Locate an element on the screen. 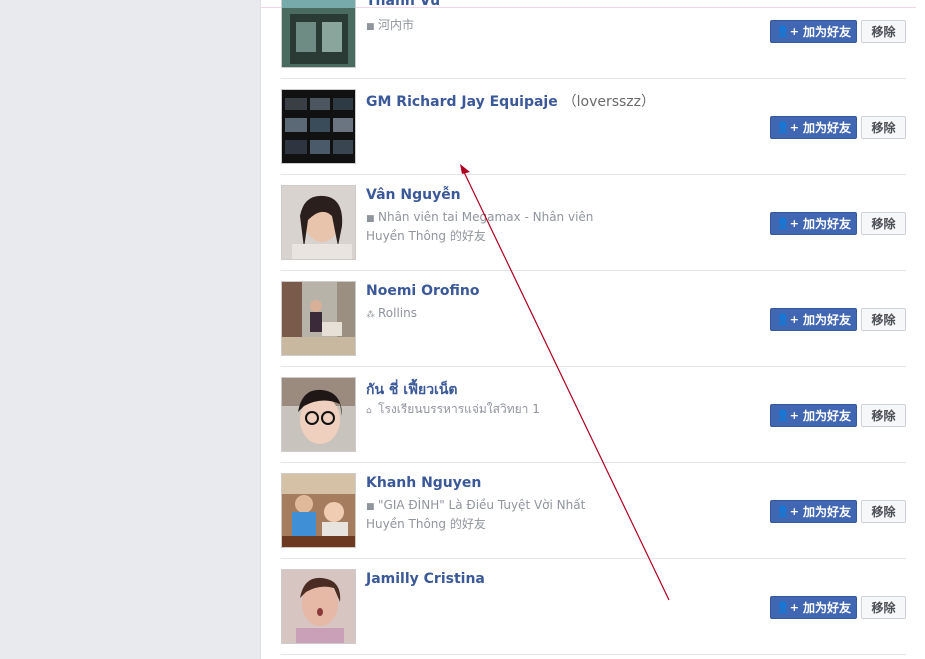  person-detail: ■ Nhân viên tai Megamax - Nhân viên is located at coordinates (479, 218).